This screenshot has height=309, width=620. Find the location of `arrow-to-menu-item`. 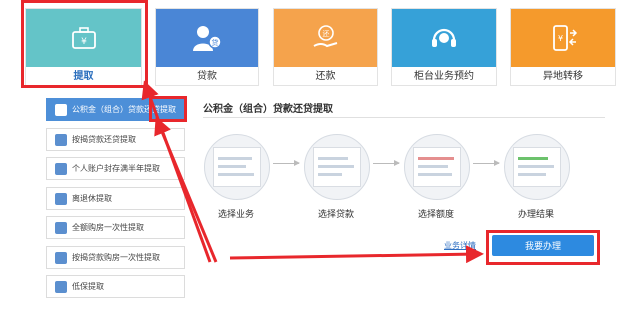

arrow-to-menu-item is located at coordinates (186, 189).